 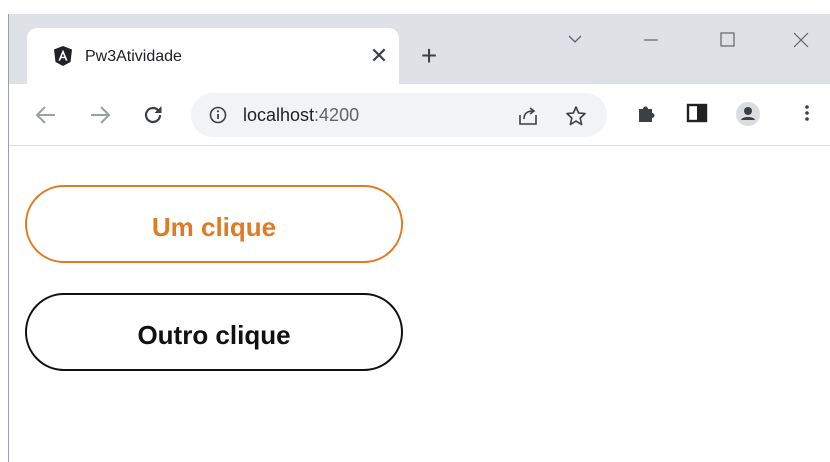 I want to click on minimize-icon, so click(x=651, y=40).